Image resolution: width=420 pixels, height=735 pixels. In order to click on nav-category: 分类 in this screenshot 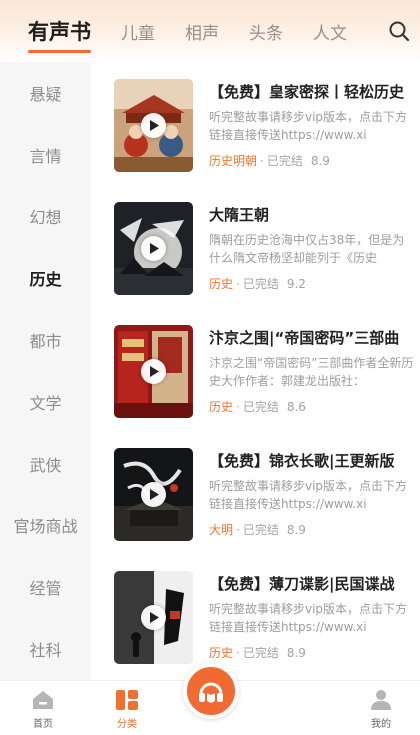, I will do `click(127, 709)`.